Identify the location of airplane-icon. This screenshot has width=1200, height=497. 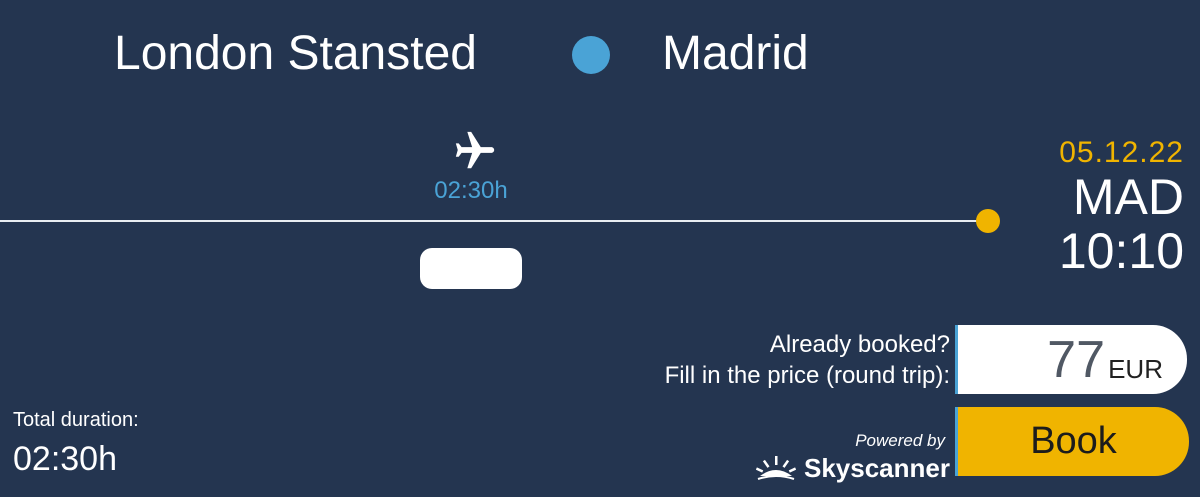
(475, 151).